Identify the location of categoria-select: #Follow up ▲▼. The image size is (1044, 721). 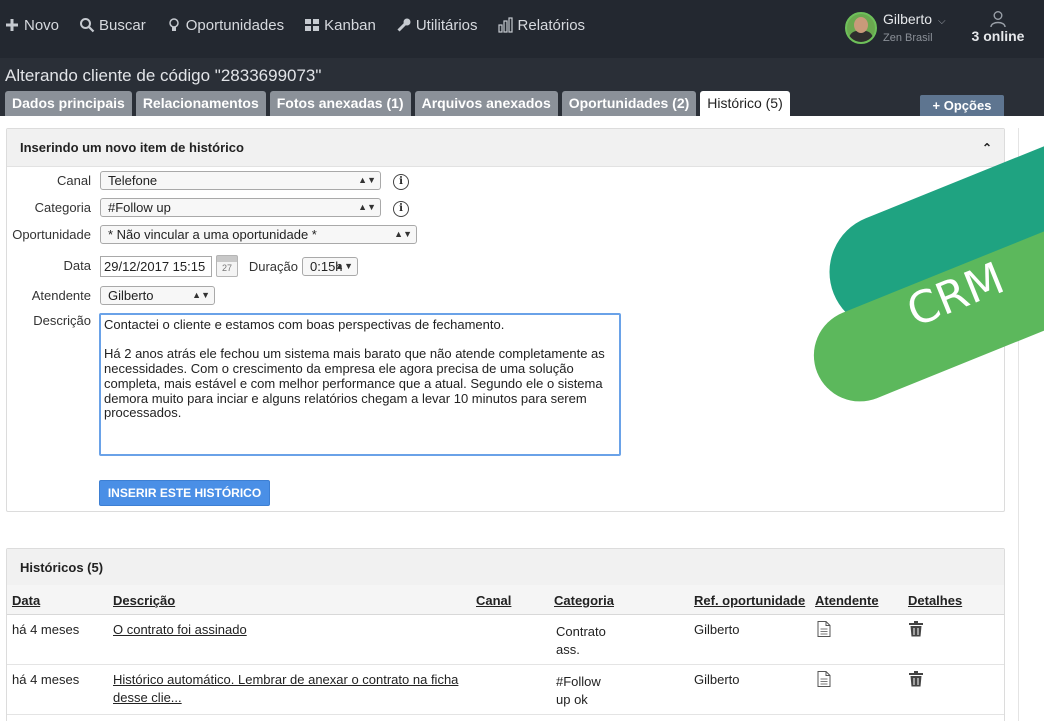
(240, 207).